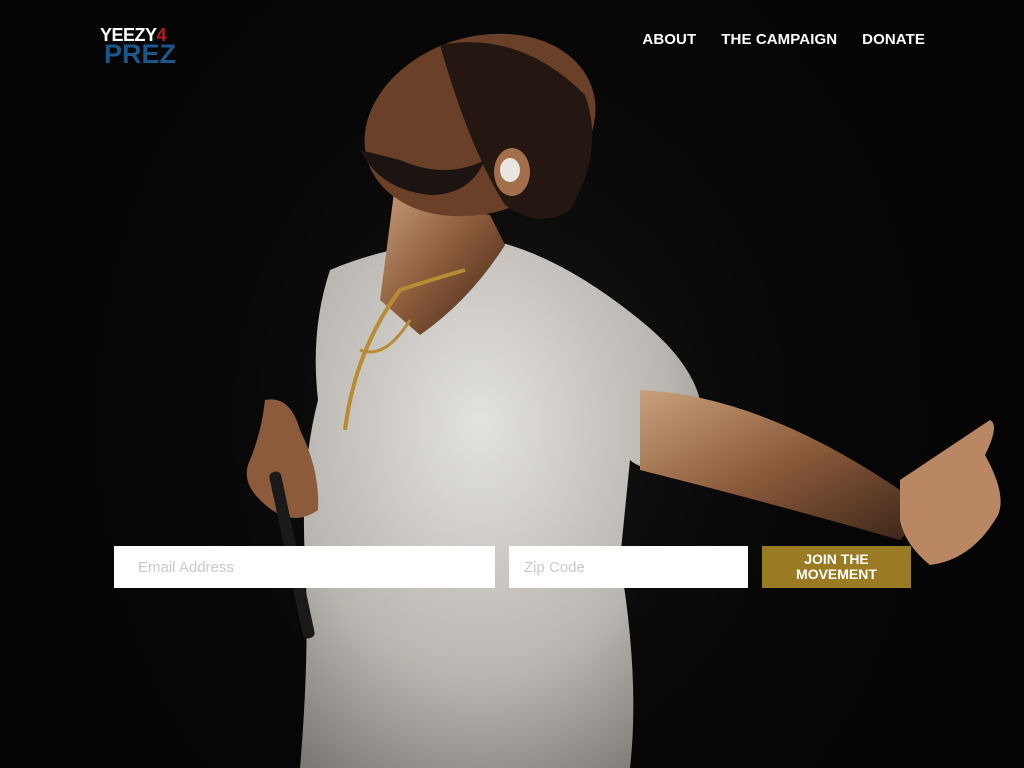  What do you see at coordinates (669, 39) in the screenshot?
I see `nav-item-about: ABOUT` at bounding box center [669, 39].